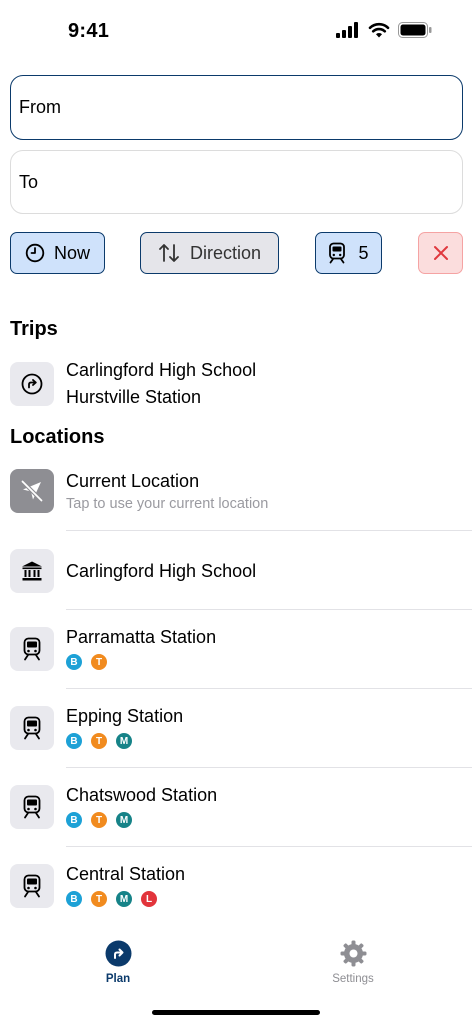 The image size is (472, 1024). I want to click on trip-destination: Hurstville Station, so click(134, 397).